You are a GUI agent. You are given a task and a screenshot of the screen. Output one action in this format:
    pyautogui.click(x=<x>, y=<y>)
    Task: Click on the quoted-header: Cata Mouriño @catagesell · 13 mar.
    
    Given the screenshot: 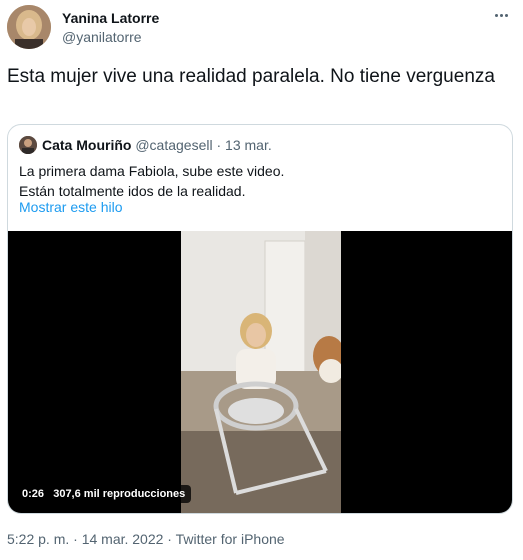 What is the action you would take?
    pyautogui.click(x=157, y=145)
    